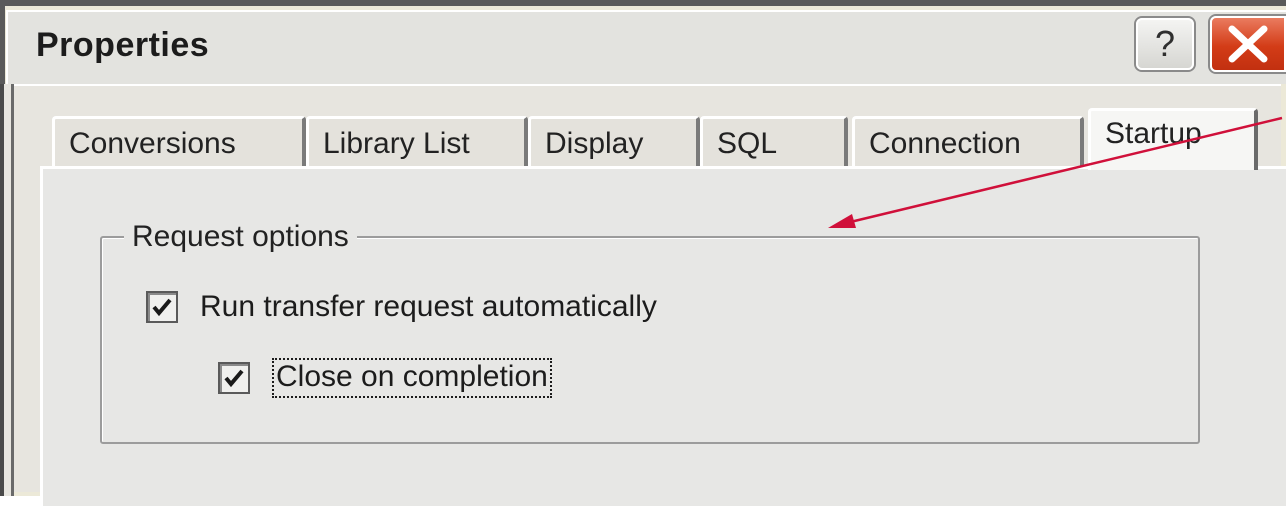  I want to click on tab-label: Conversions, so click(152, 143).